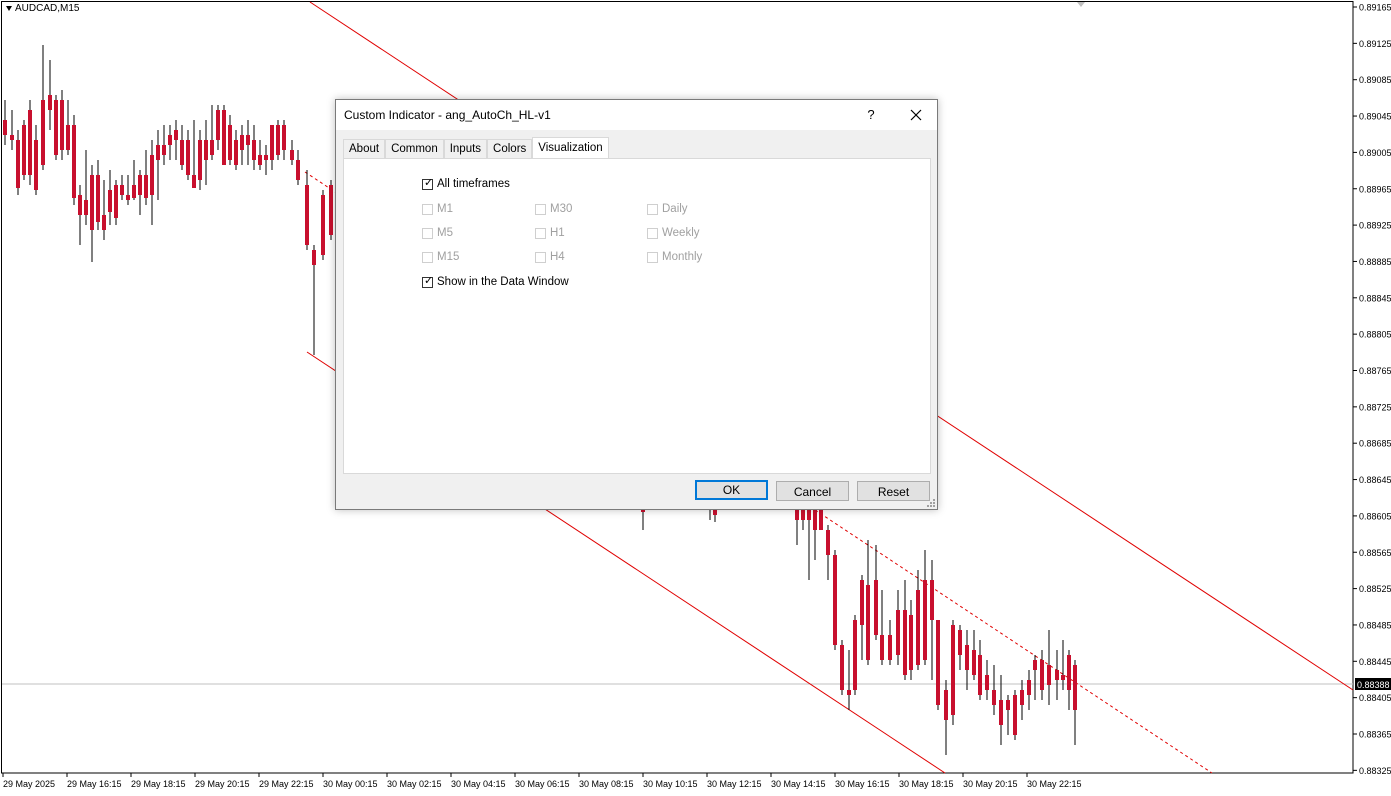 Image resolution: width=1391 pixels, height=796 pixels. I want to click on price-tick-label: 0.88765, so click(1375, 371).